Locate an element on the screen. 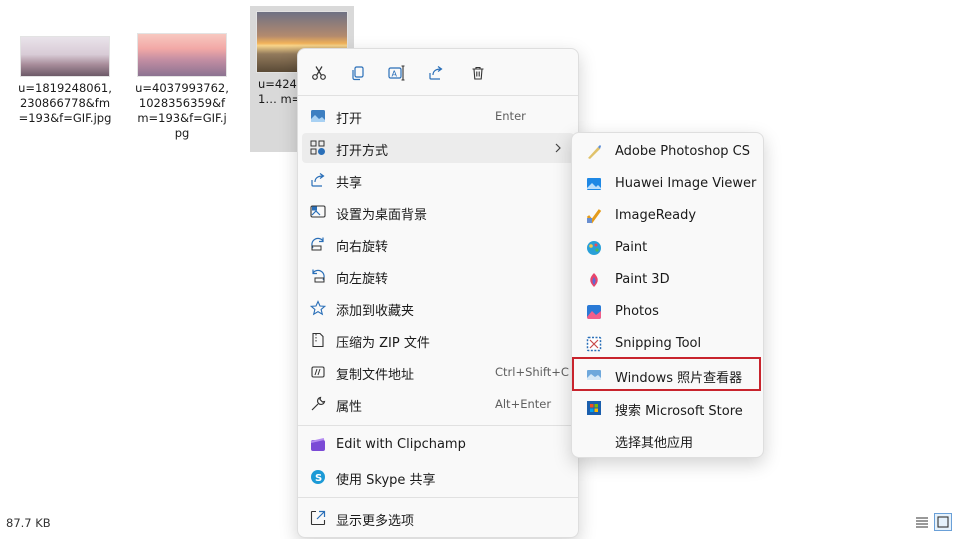  menu-item-label: 打开方式 is located at coordinates (362, 151).